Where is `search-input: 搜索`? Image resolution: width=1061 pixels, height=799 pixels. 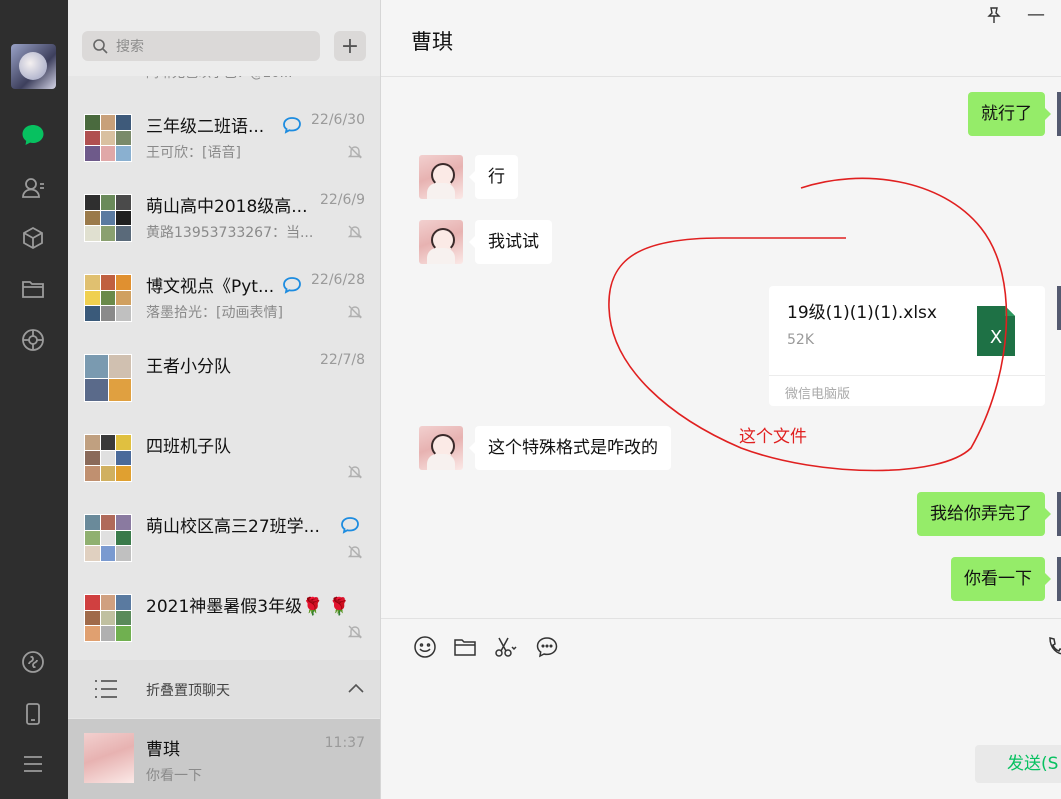 search-input: 搜索 is located at coordinates (201, 46).